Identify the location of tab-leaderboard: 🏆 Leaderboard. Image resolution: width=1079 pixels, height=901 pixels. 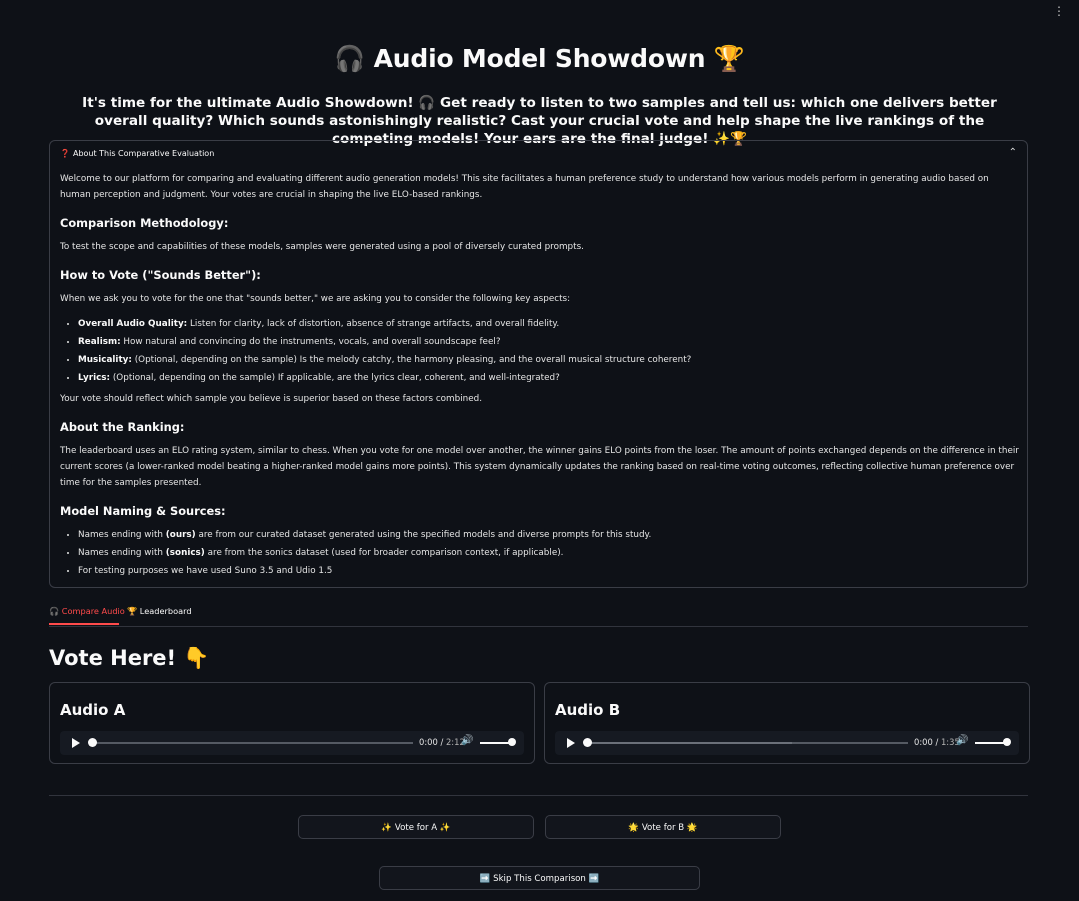
(159, 611).